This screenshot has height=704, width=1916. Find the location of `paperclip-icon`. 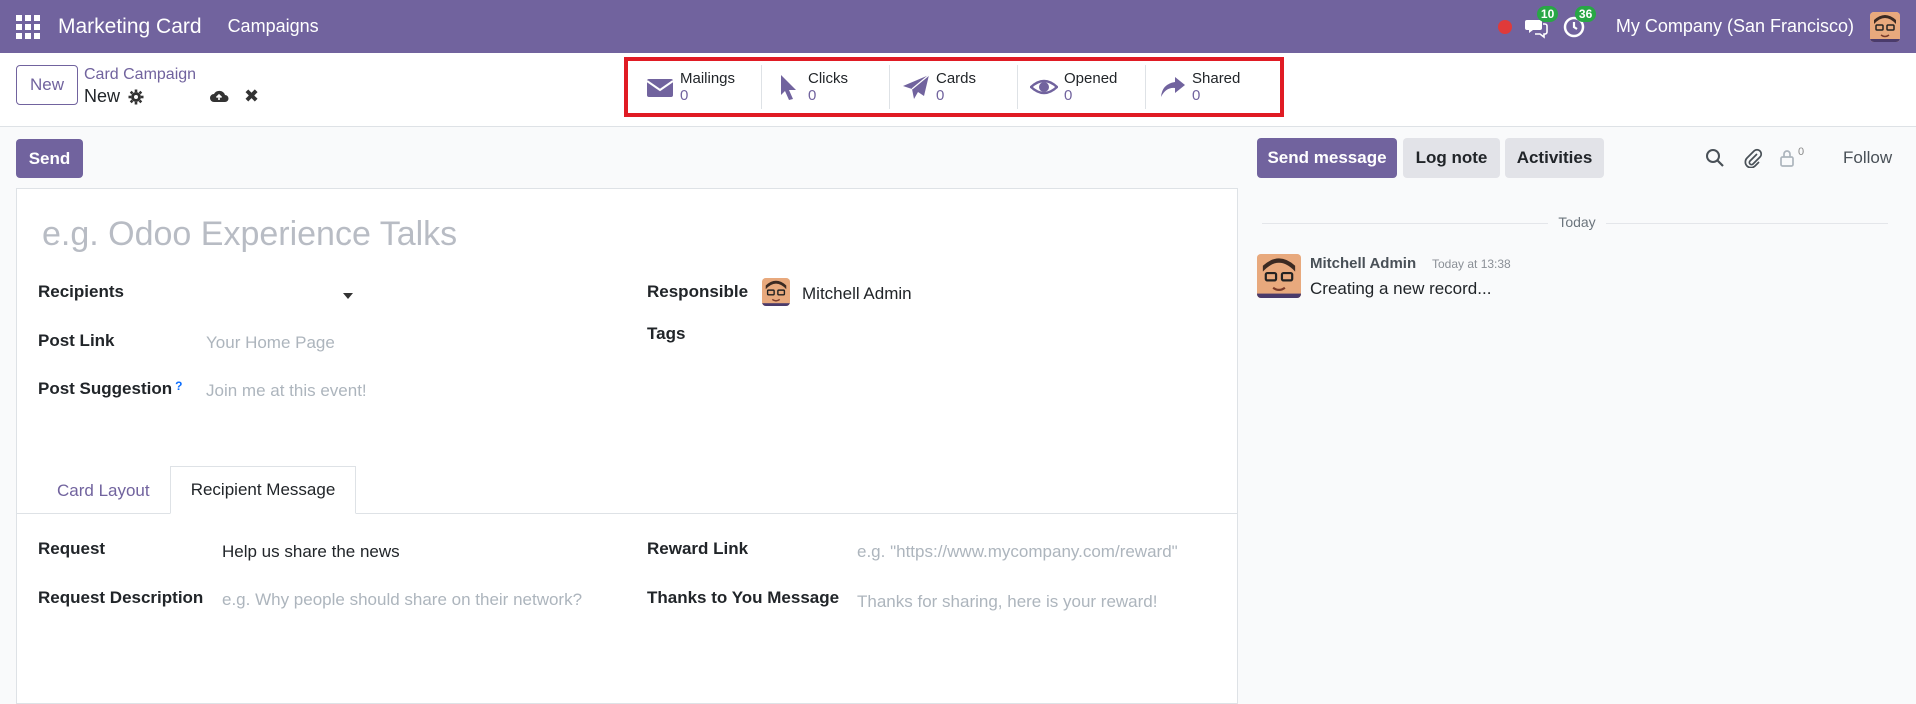

paperclip-icon is located at coordinates (1753, 158).